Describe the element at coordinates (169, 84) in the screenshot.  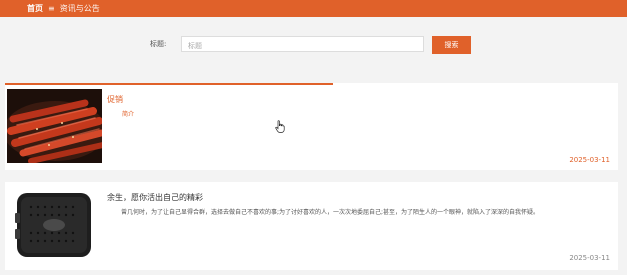
I see `card-accent-bar` at that location.